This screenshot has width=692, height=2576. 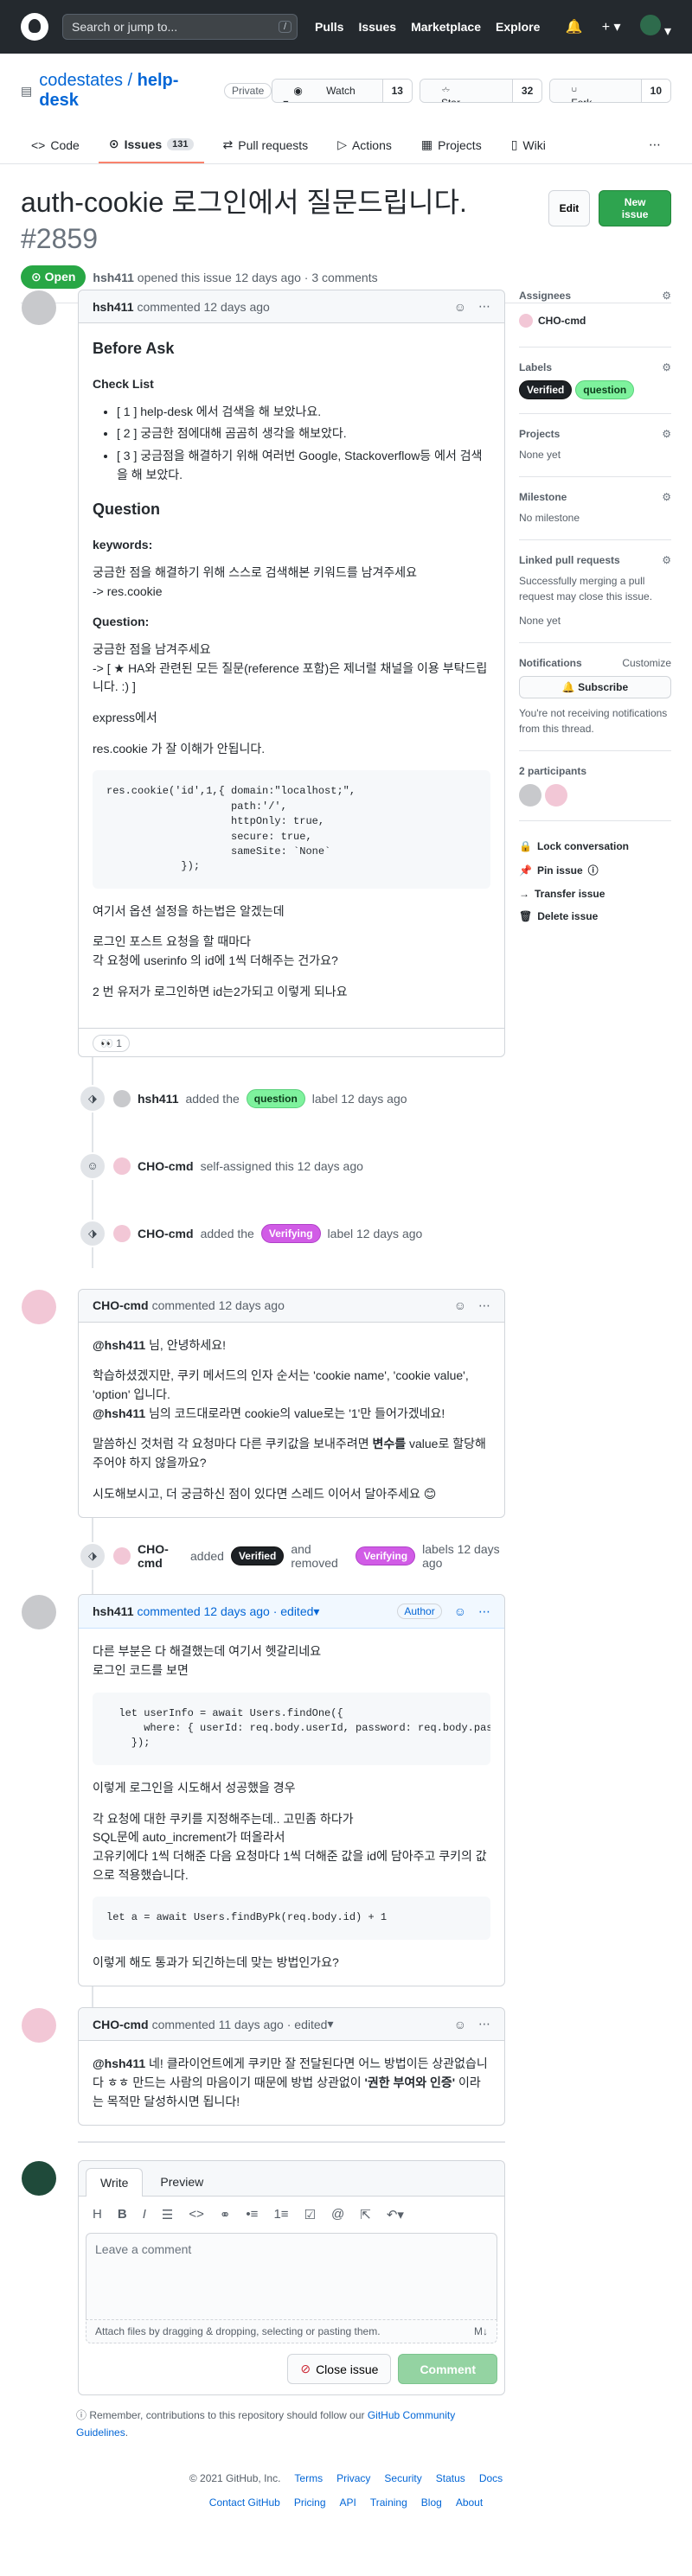 What do you see at coordinates (526, 91) in the screenshot?
I see `star-count: 32` at bounding box center [526, 91].